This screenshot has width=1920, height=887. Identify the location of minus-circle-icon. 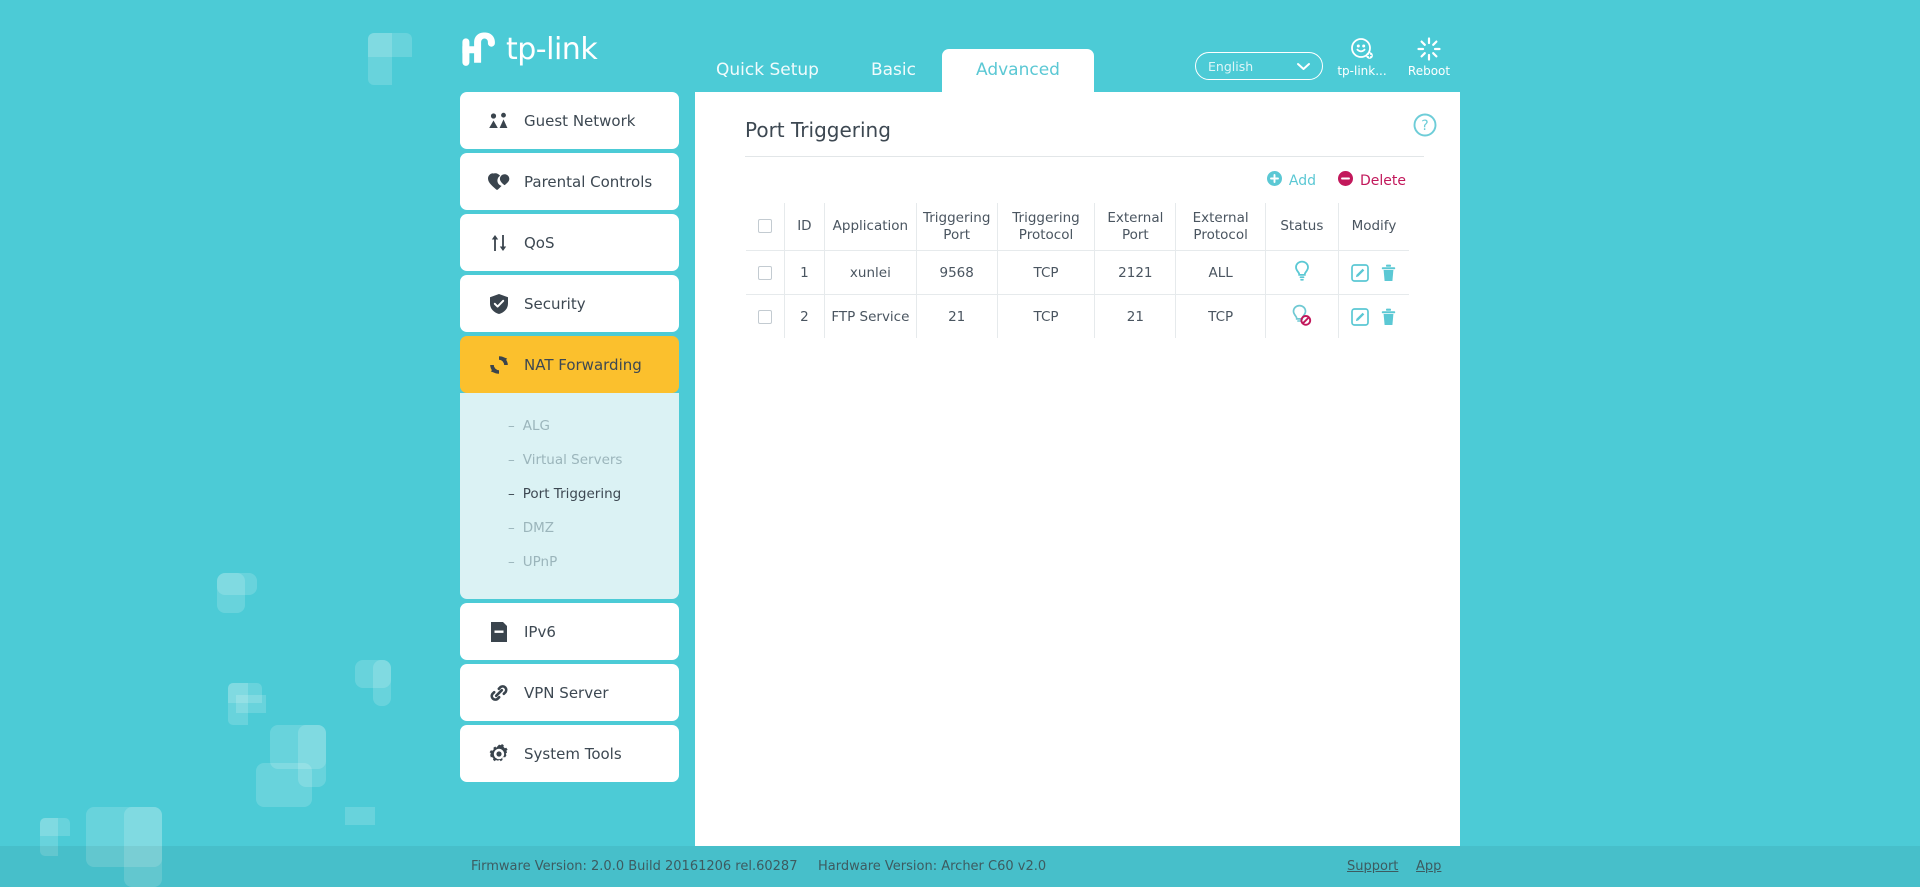
(1345, 180).